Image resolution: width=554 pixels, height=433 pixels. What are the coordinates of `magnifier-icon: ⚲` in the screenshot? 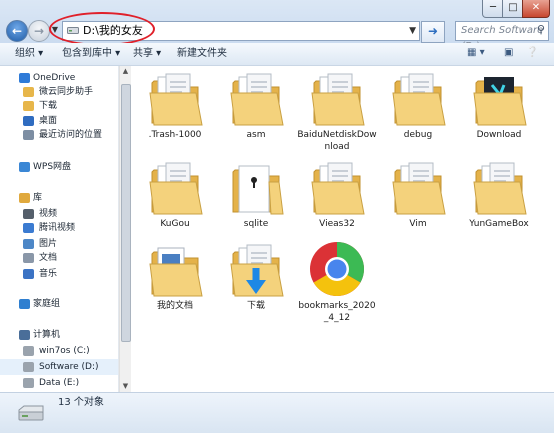 It's located at (540, 29).